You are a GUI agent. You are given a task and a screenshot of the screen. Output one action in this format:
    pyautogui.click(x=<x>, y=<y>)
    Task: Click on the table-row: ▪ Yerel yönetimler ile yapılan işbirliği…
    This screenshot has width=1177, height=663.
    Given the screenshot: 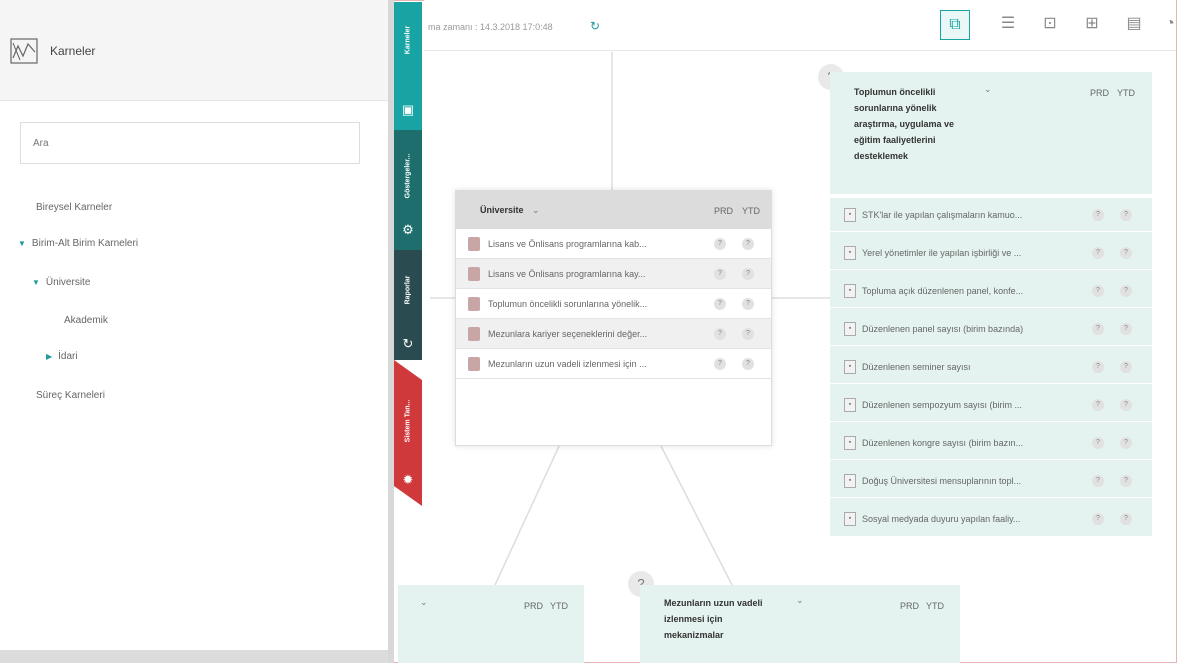 What is the action you would take?
    pyautogui.click(x=991, y=253)
    